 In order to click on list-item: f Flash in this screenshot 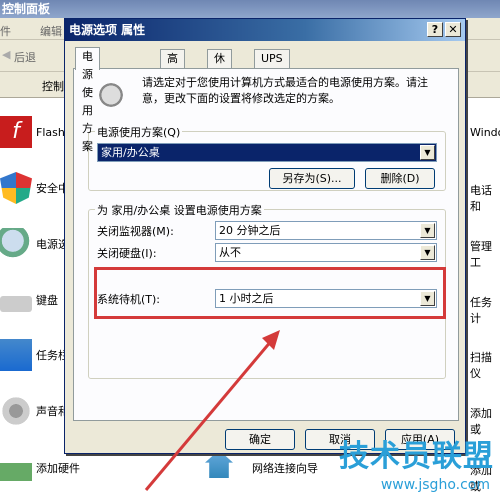, I will do `click(32, 132)`.